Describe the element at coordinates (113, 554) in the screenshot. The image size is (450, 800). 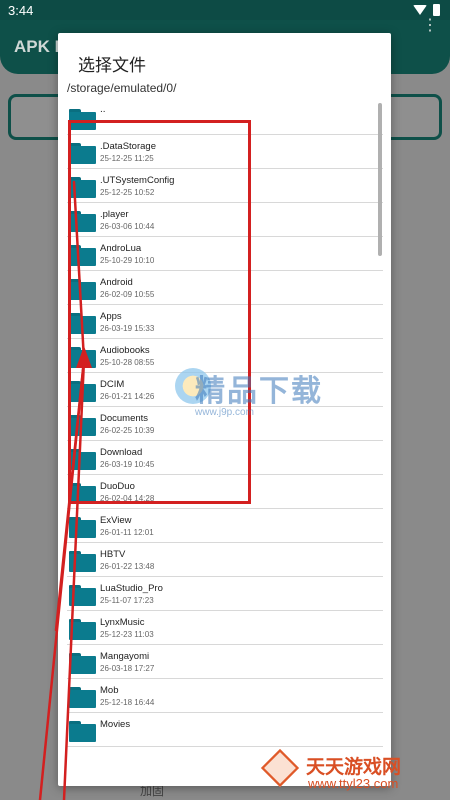
I see `folder-name: HBTV` at that location.